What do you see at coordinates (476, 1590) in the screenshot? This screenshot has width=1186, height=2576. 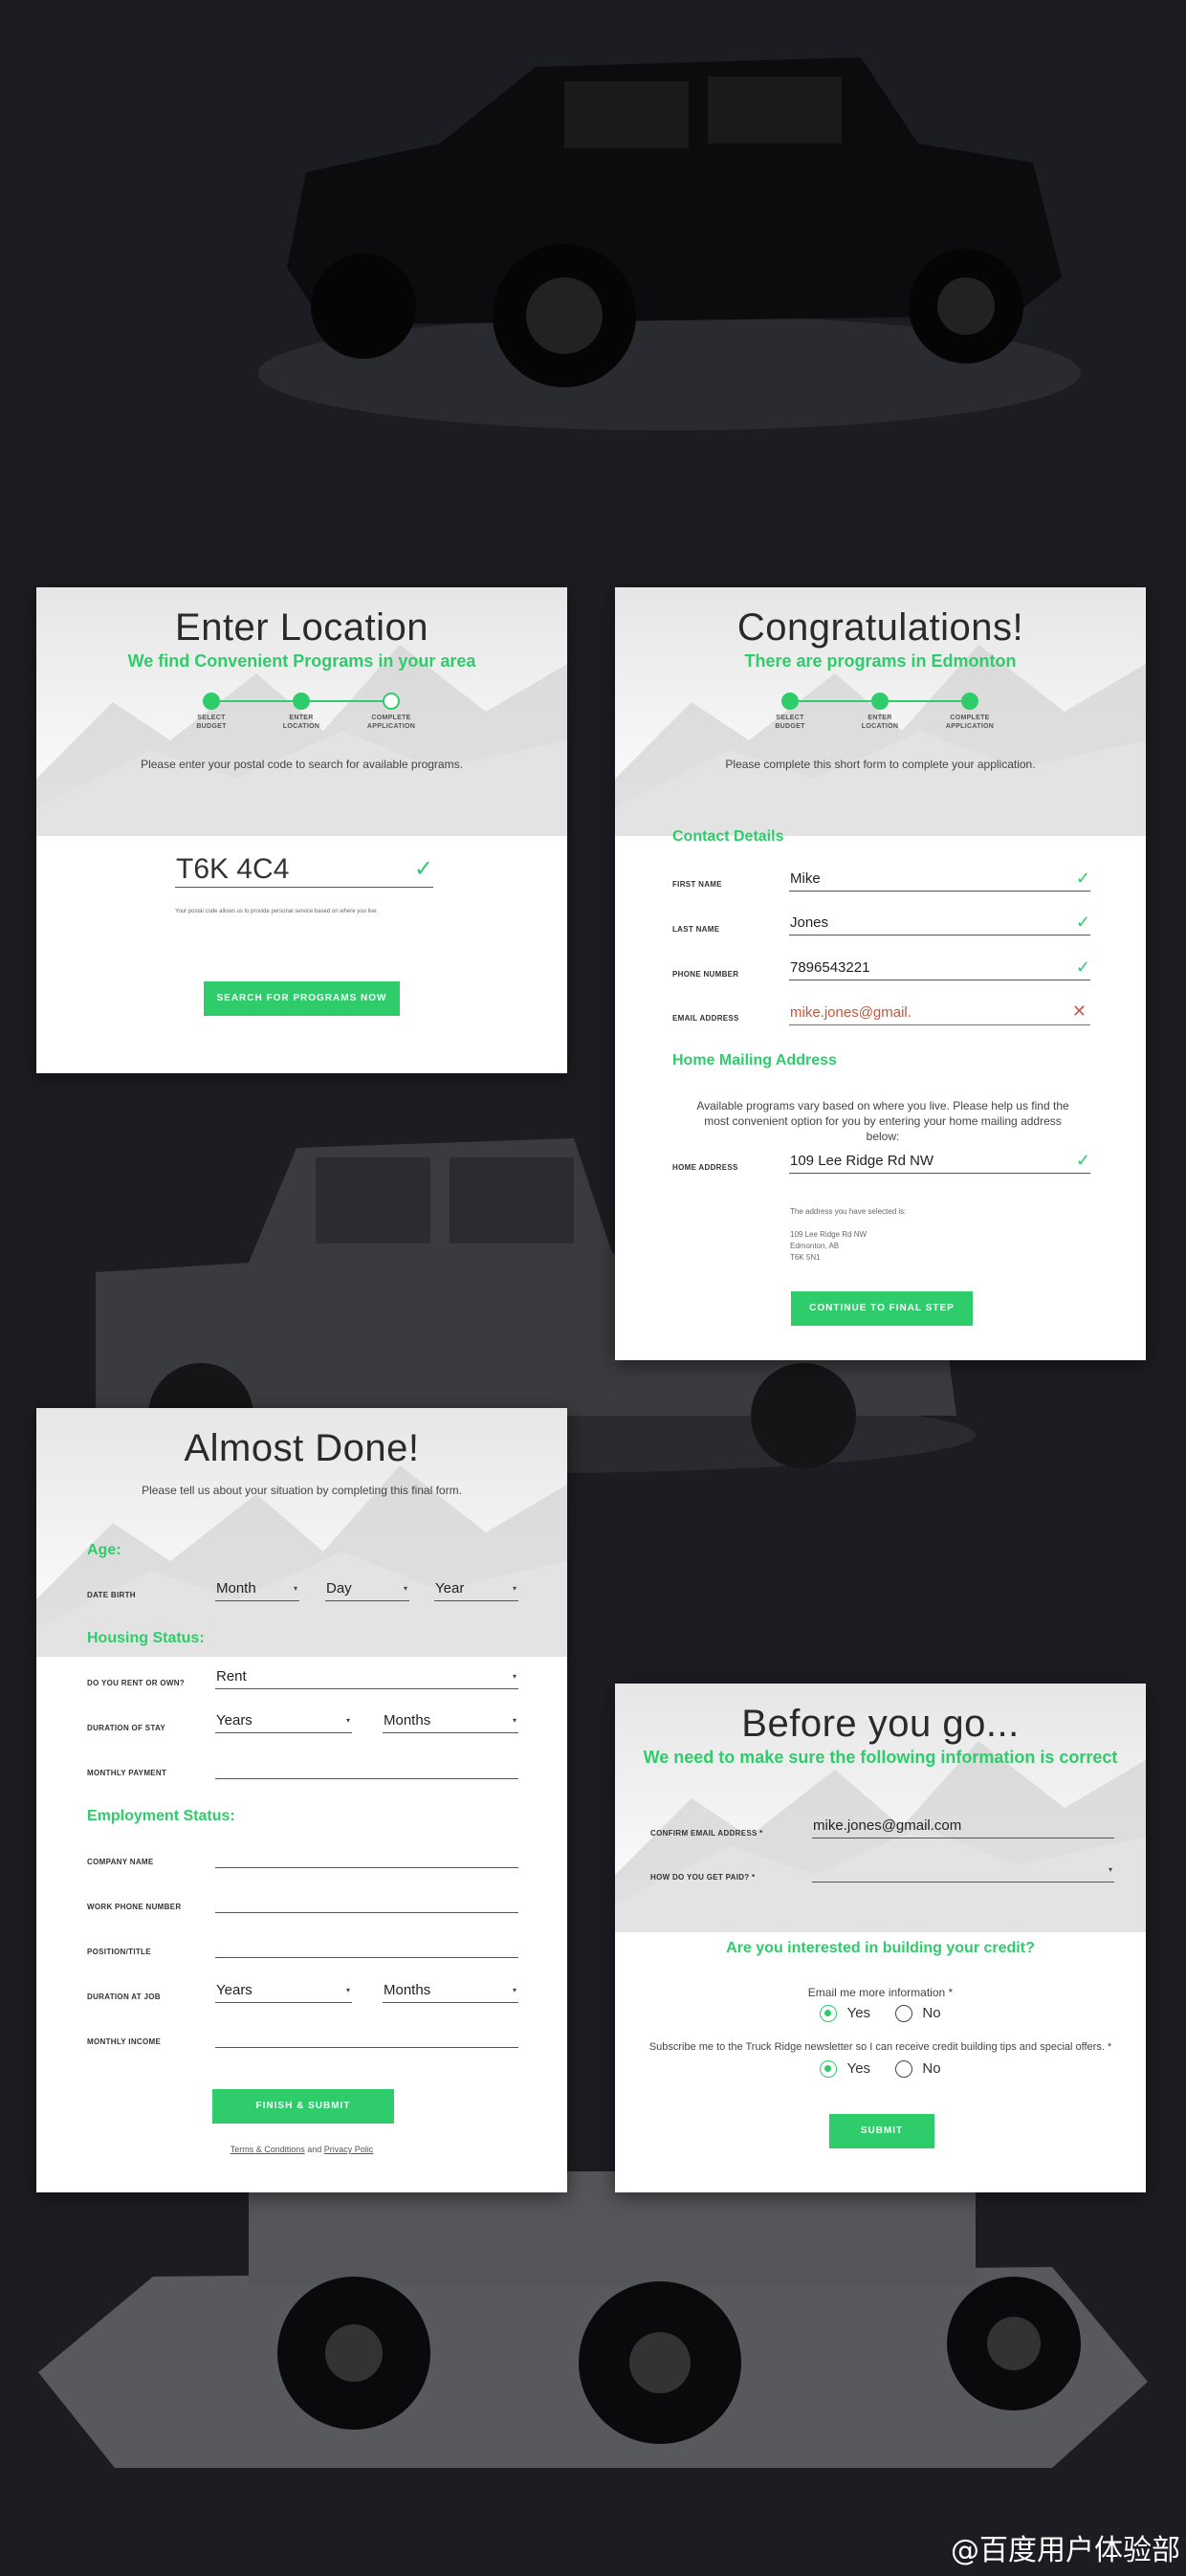 I see `year-select: Year ▾` at bounding box center [476, 1590].